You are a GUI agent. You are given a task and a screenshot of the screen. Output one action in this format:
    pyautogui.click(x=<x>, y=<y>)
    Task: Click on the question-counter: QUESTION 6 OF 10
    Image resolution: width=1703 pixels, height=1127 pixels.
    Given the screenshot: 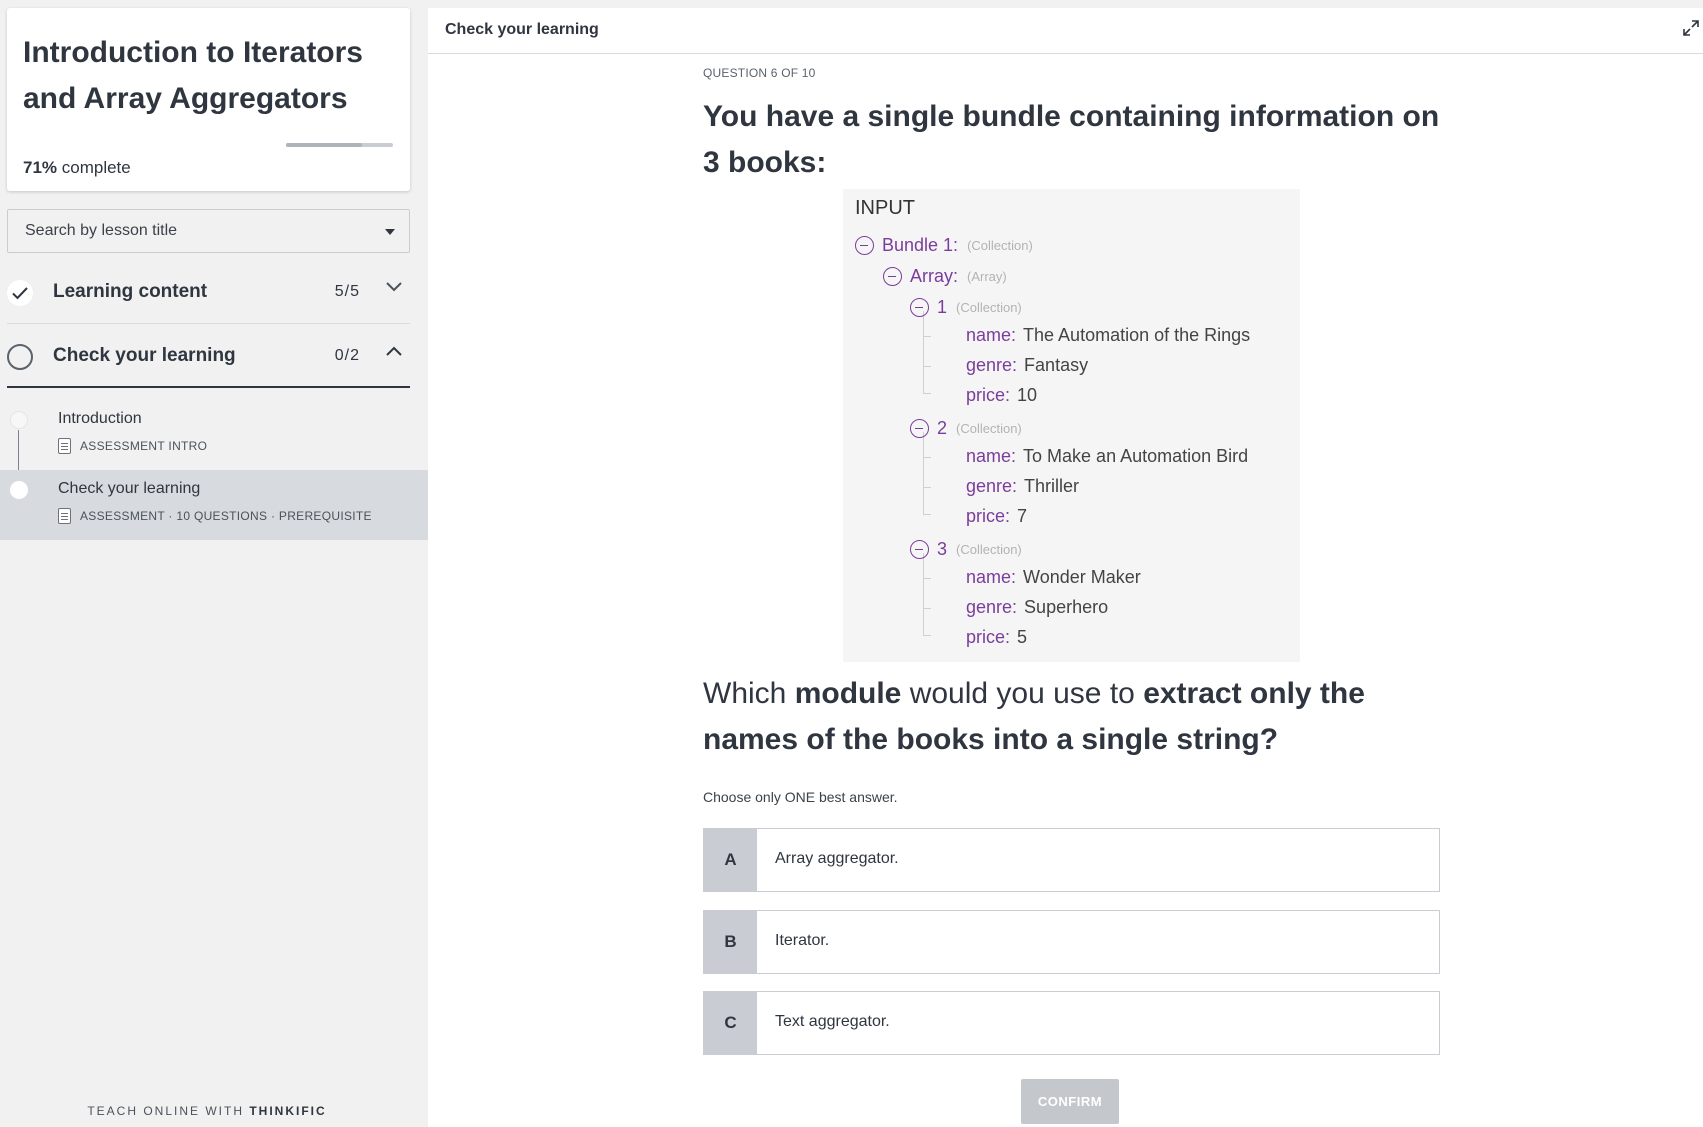 What is the action you would take?
    pyautogui.click(x=759, y=73)
    